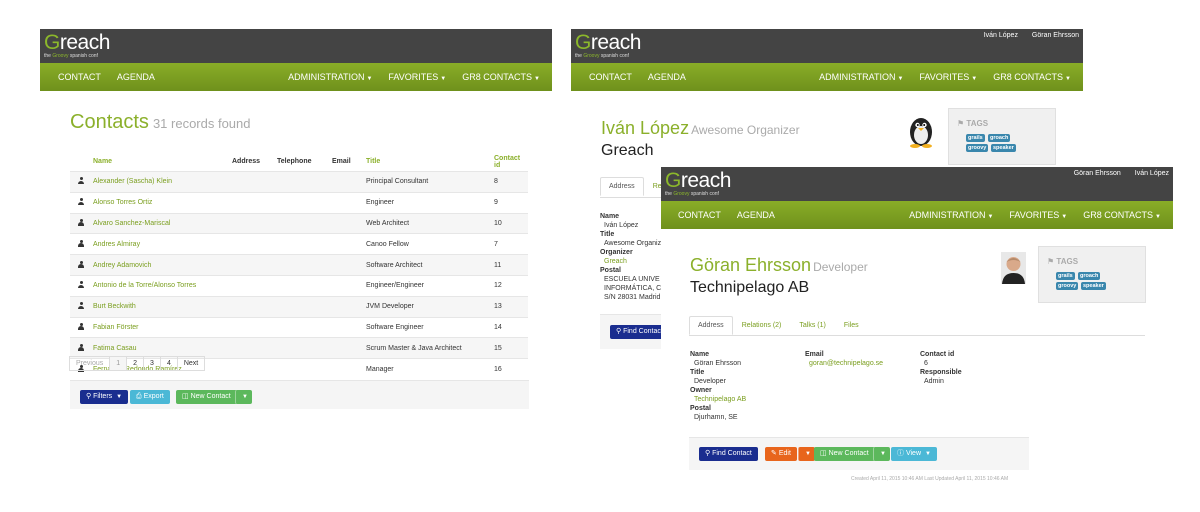  Describe the element at coordinates (844, 363) in the screenshot. I see `email-link: goran@technipelago.se` at that location.